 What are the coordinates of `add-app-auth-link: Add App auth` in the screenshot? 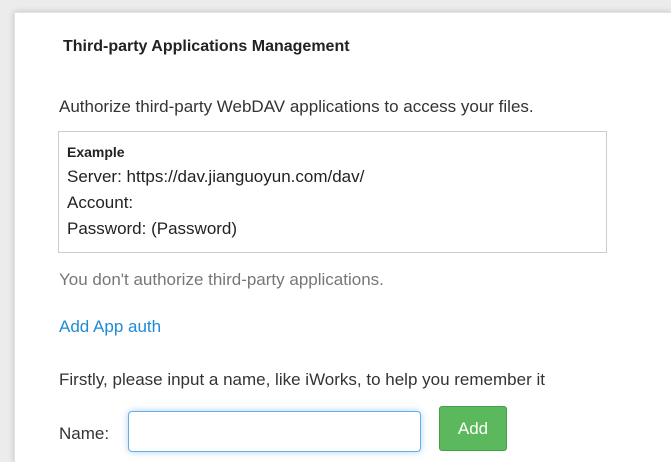 It's located at (110, 327).